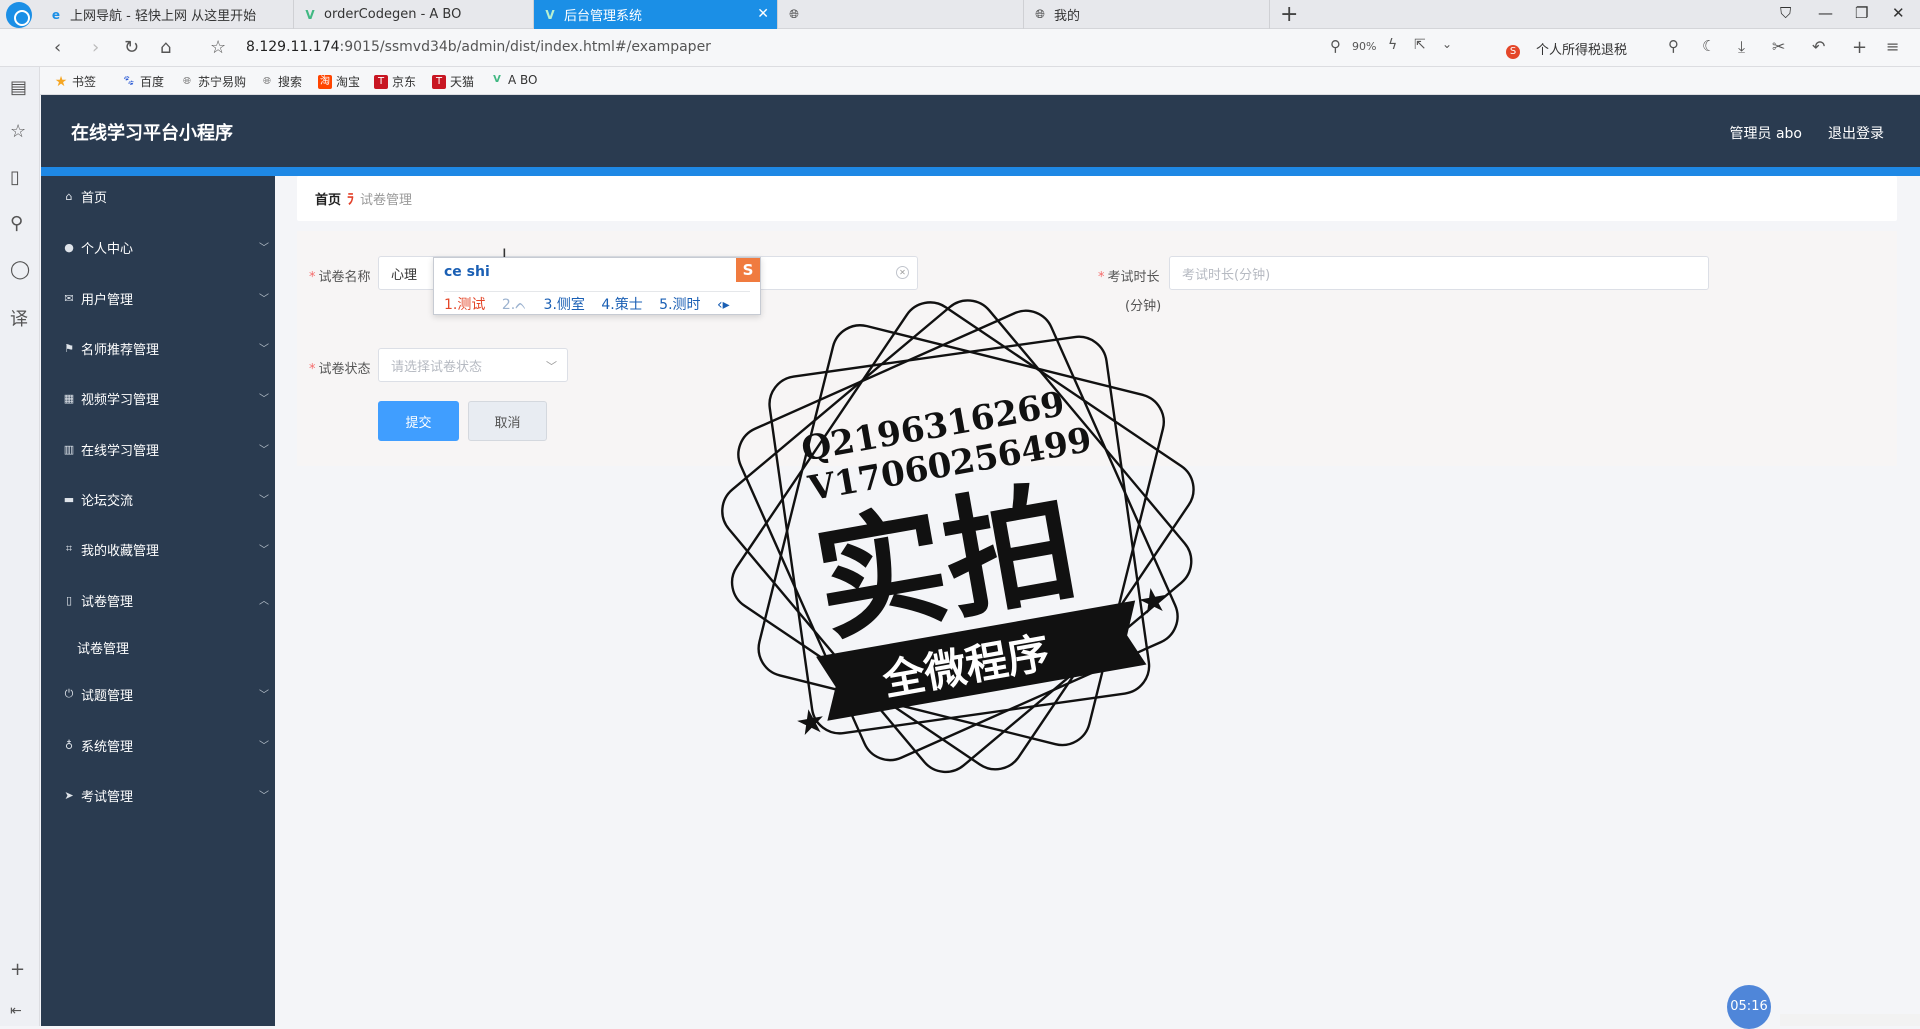  What do you see at coordinates (902, 272) in the screenshot?
I see `clear-input-icon: ✕` at bounding box center [902, 272].